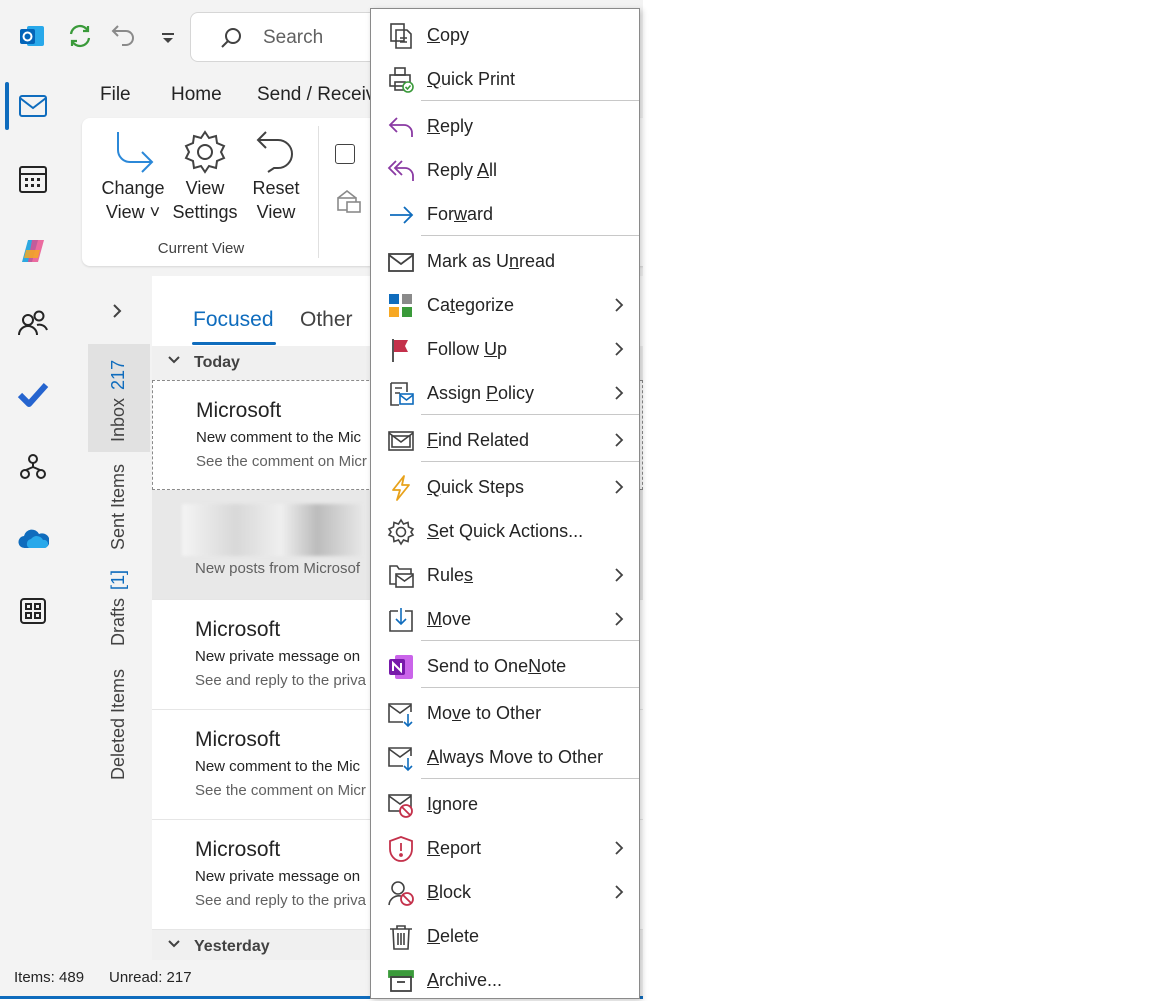 The width and height of the screenshot is (1158, 1001). Describe the element at coordinates (505, 803) in the screenshot. I see `menu-item-ignore: Ignore` at that location.